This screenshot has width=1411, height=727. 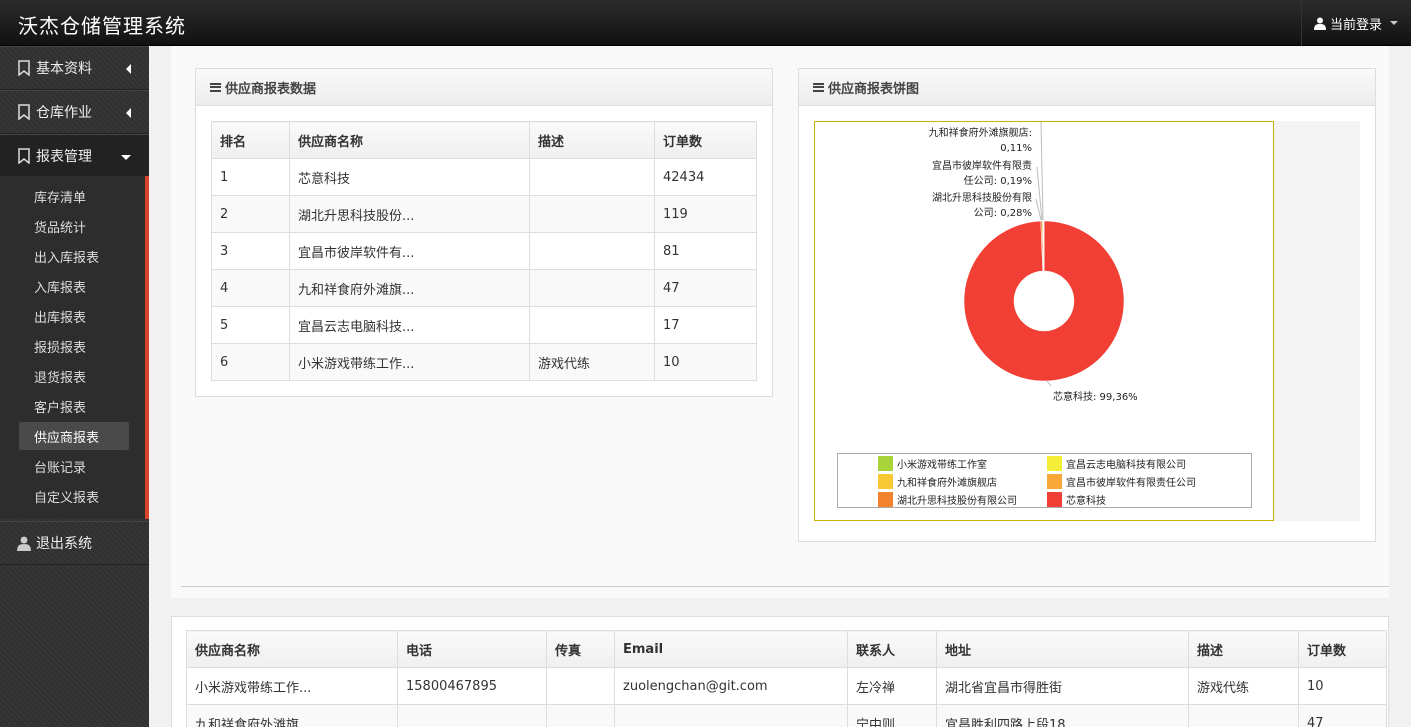 I want to click on pie-label: 九和祥食府外滩旗舰店: 0,11%, so click(x=975, y=141).